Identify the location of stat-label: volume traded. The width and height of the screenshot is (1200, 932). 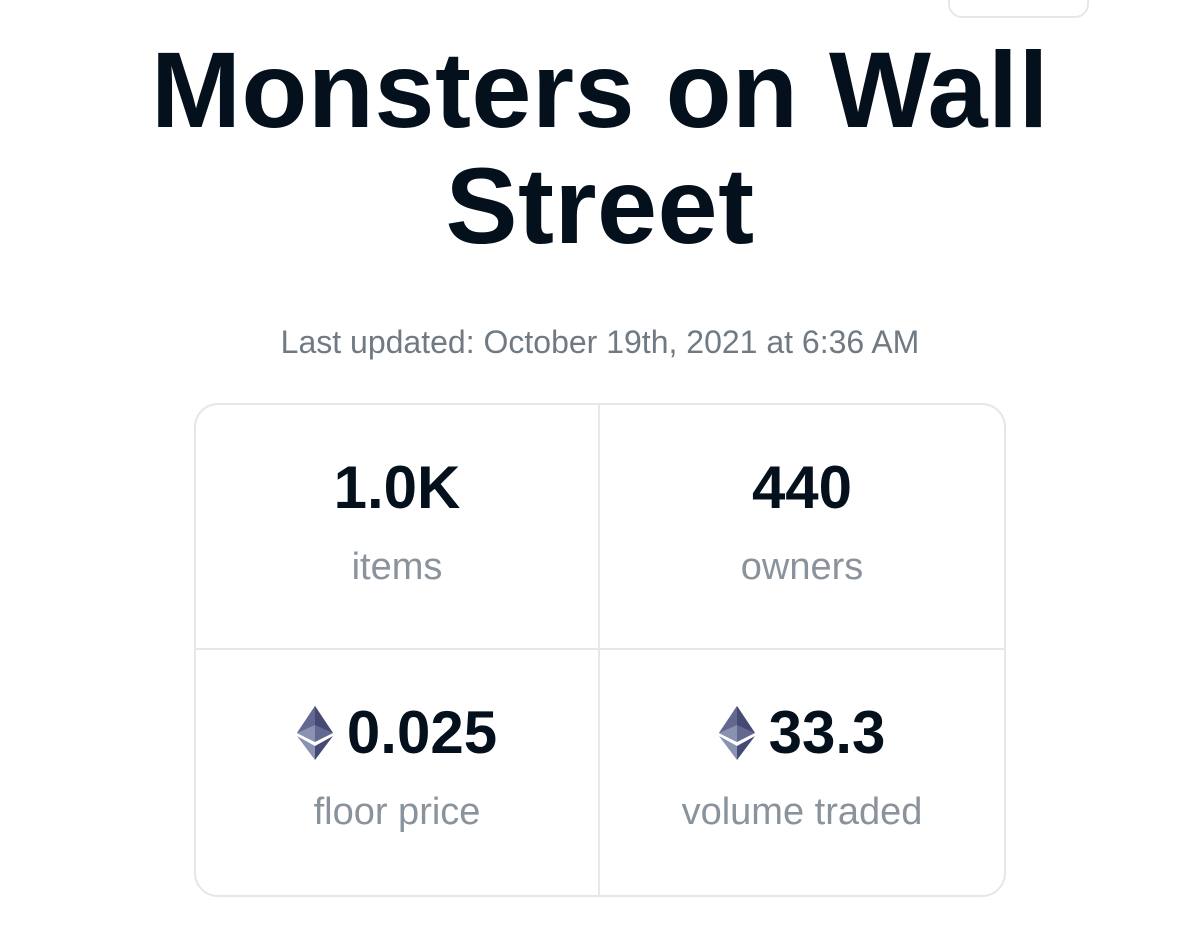
(802, 812).